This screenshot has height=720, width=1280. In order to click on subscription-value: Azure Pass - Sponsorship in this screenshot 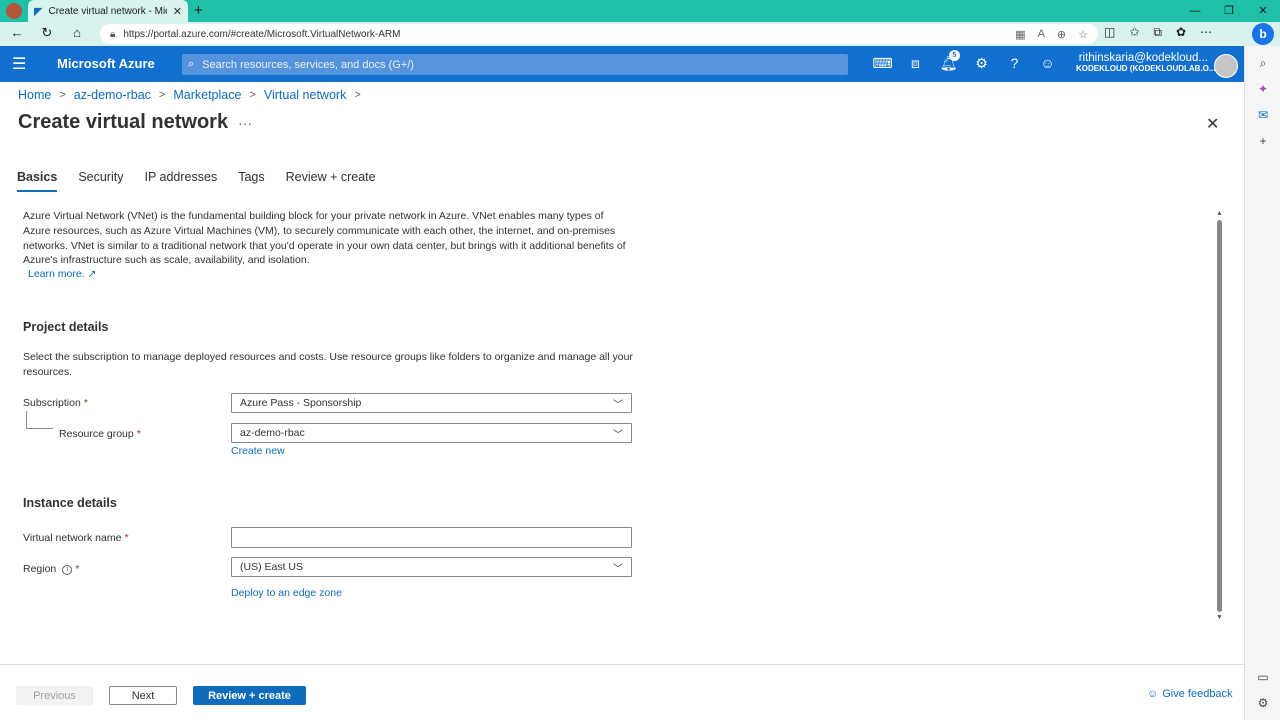, I will do `click(301, 403)`.